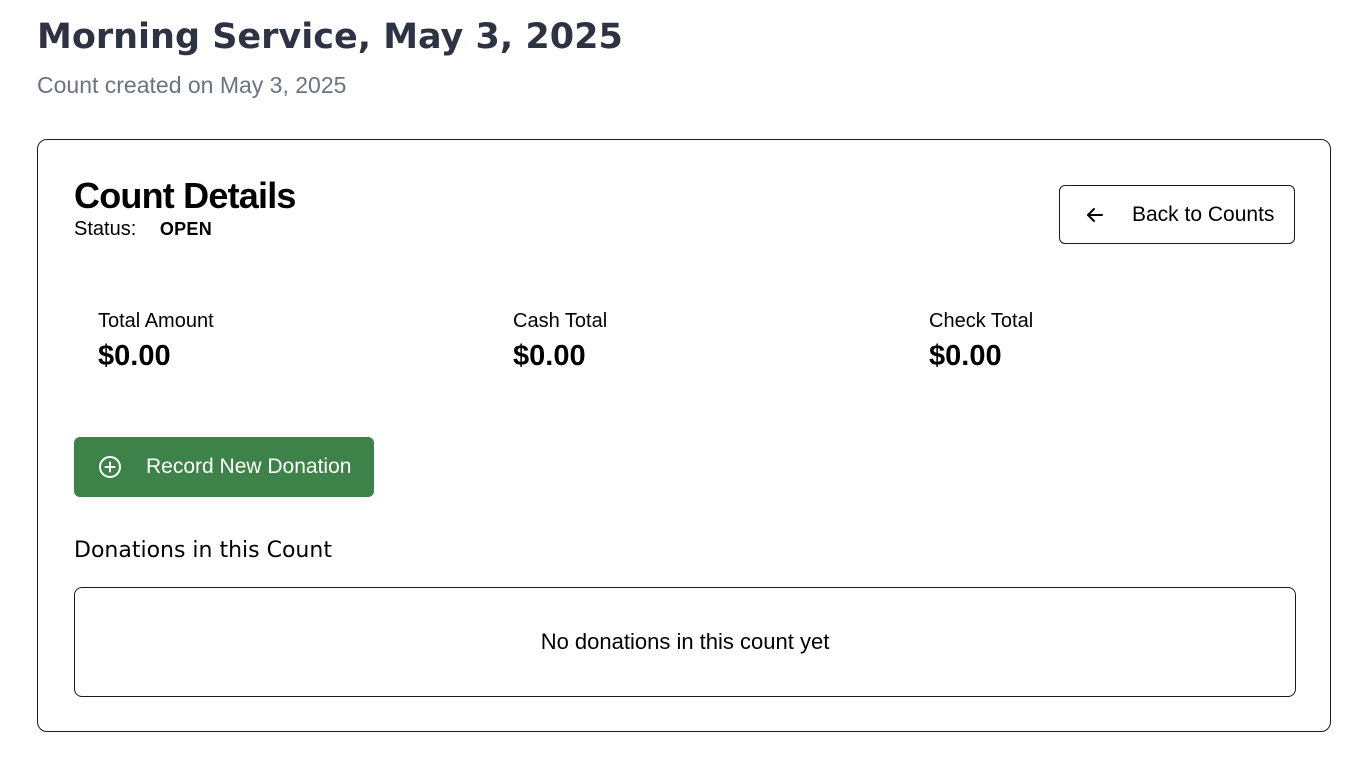 This screenshot has height=762, width=1352. Describe the element at coordinates (186, 229) in the screenshot. I see `status-badge: OPEN` at that location.